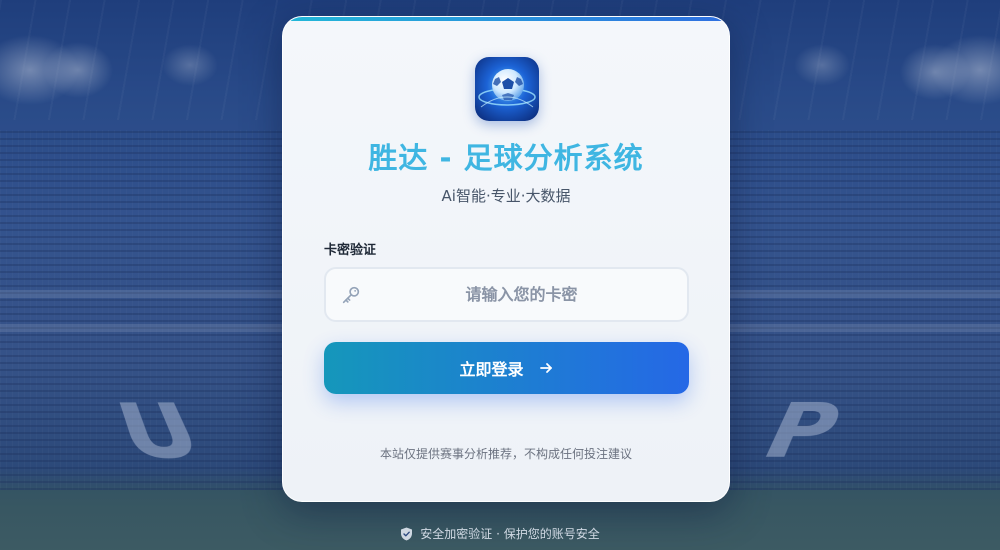 The image size is (1000, 550). I want to click on key-icon, so click(351, 295).